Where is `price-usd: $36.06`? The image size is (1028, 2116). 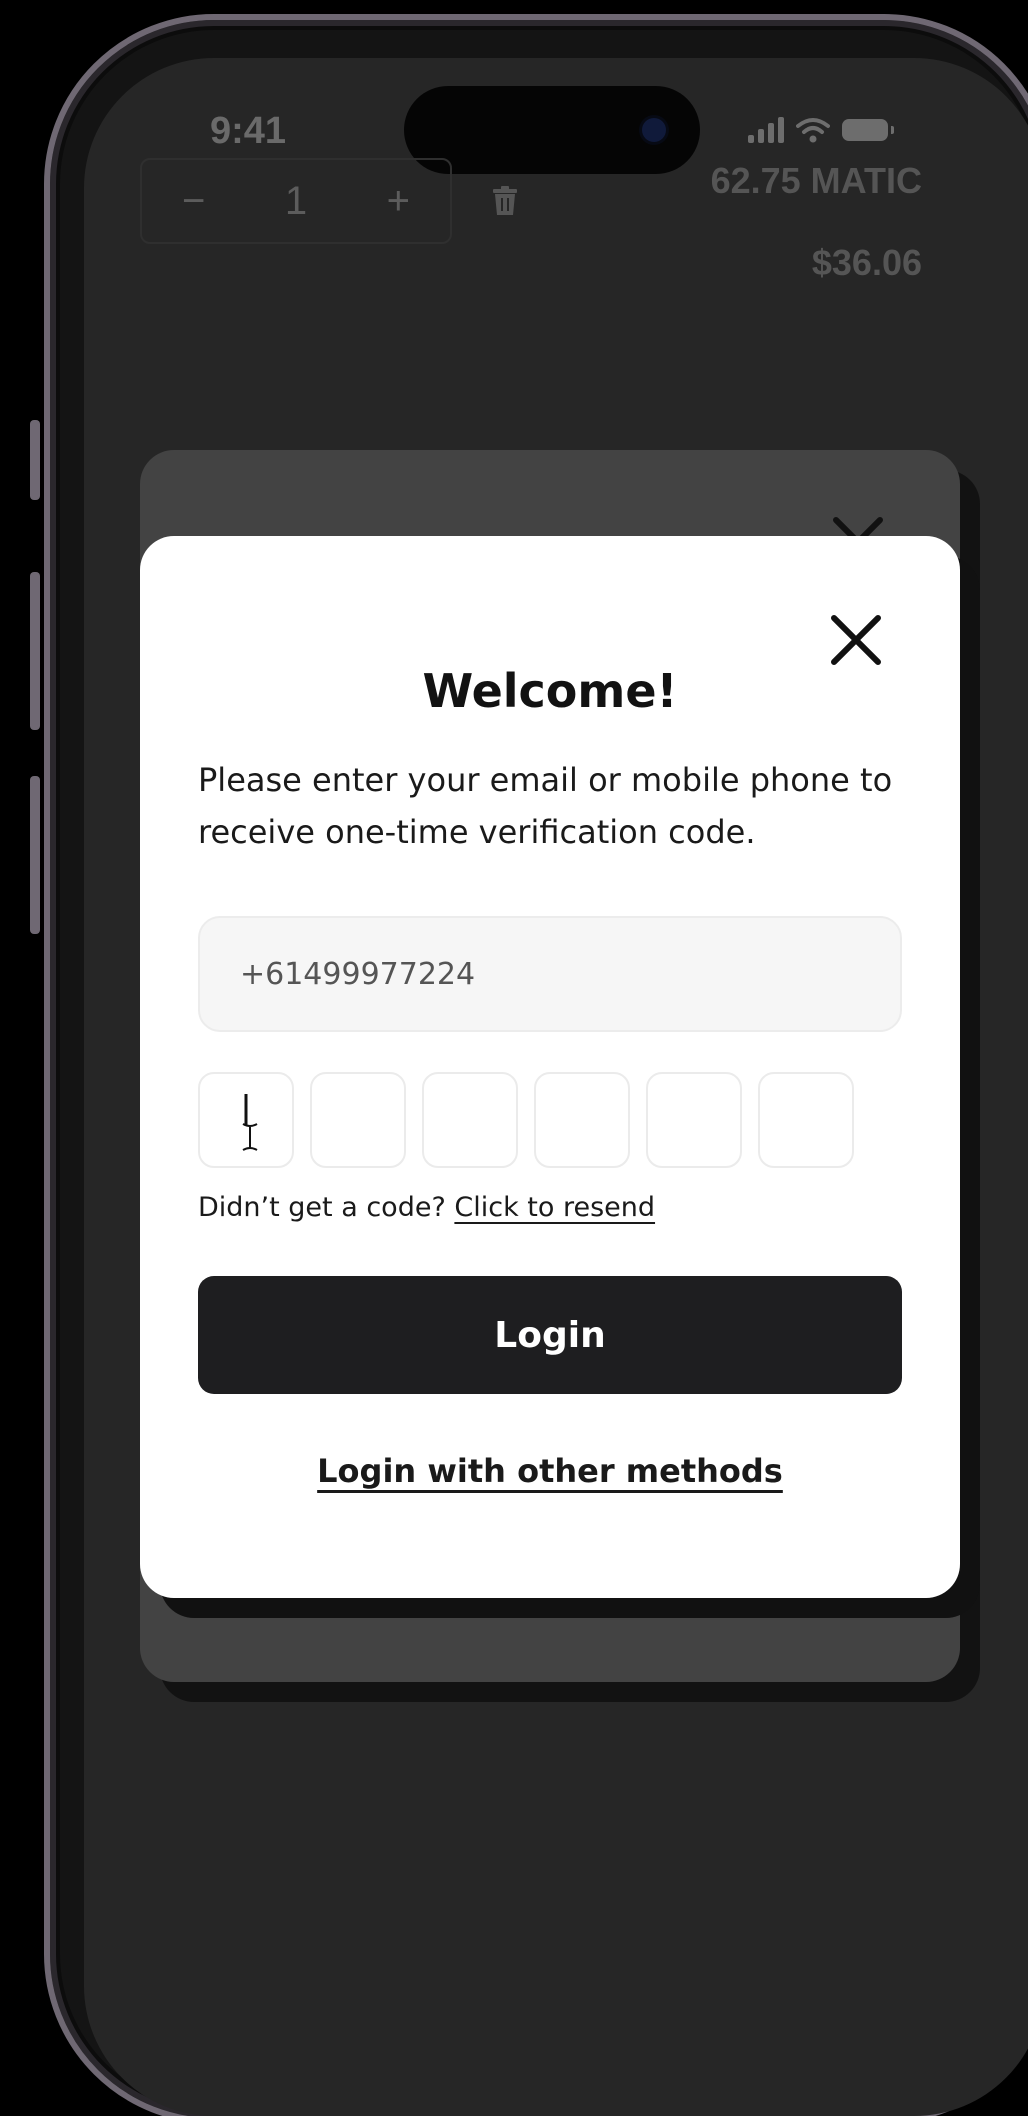
price-usd: $36.06 is located at coordinates (866, 262).